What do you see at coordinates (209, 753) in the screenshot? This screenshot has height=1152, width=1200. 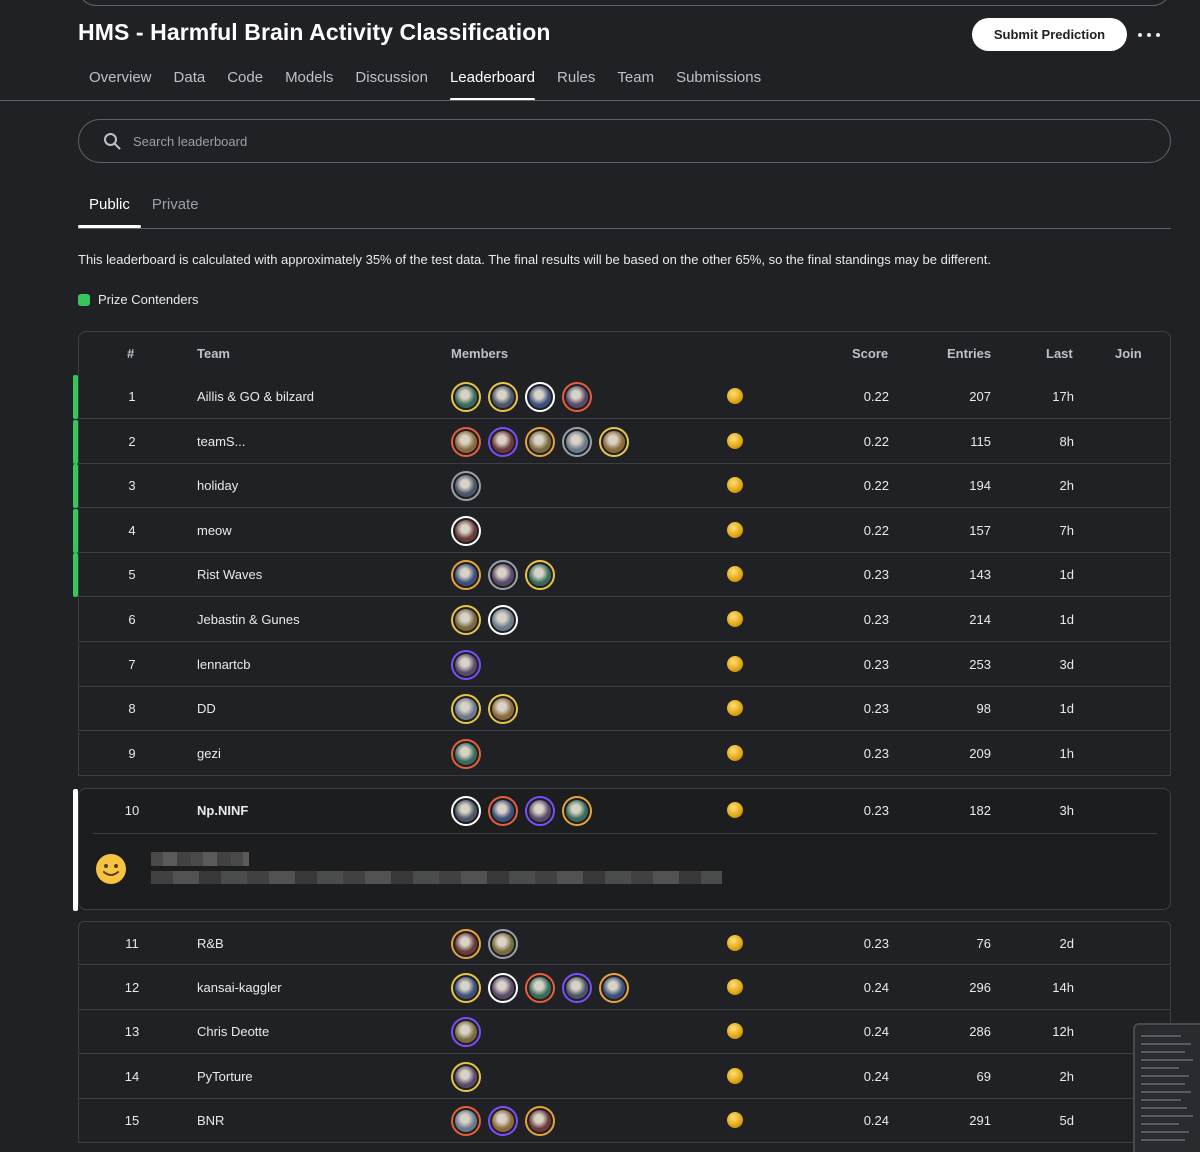 I see `team-name: gezi` at bounding box center [209, 753].